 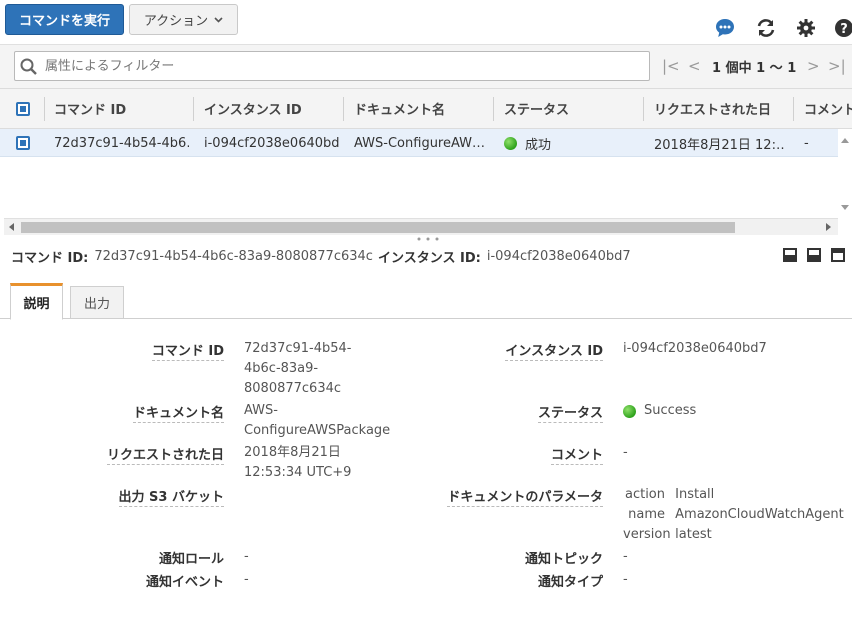 I want to click on param-row: action Install, so click(x=733, y=495).